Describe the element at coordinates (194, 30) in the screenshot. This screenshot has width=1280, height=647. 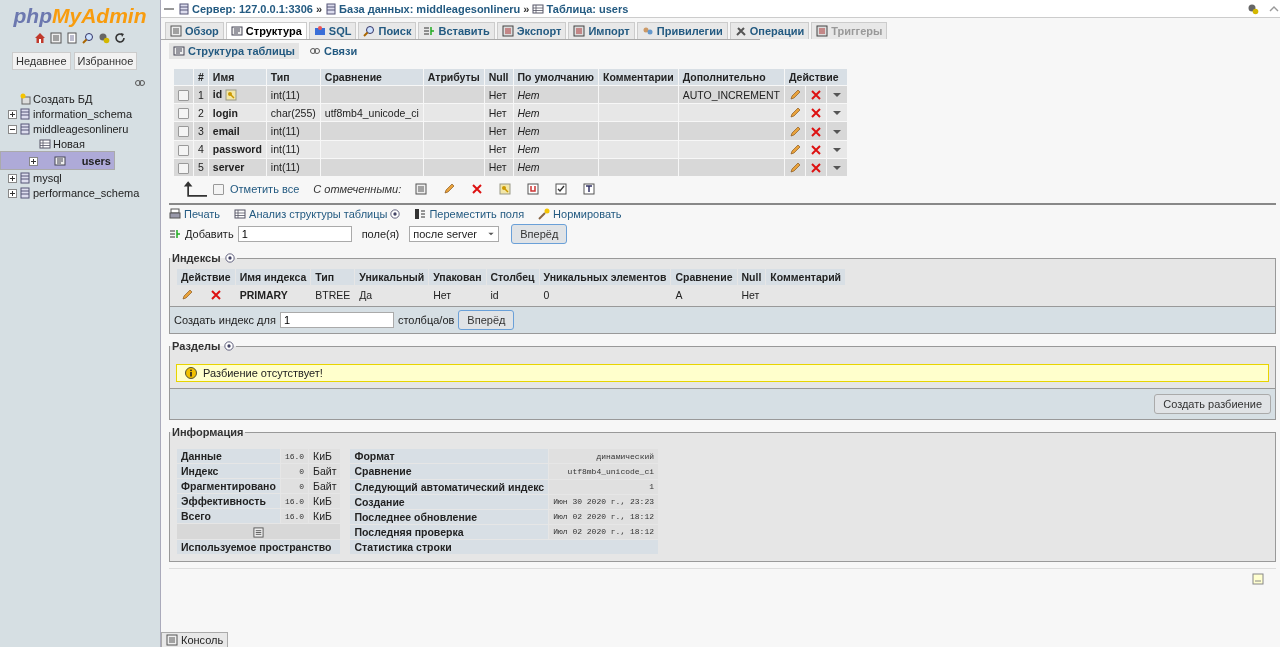
I see `tab: Обзор` at that location.